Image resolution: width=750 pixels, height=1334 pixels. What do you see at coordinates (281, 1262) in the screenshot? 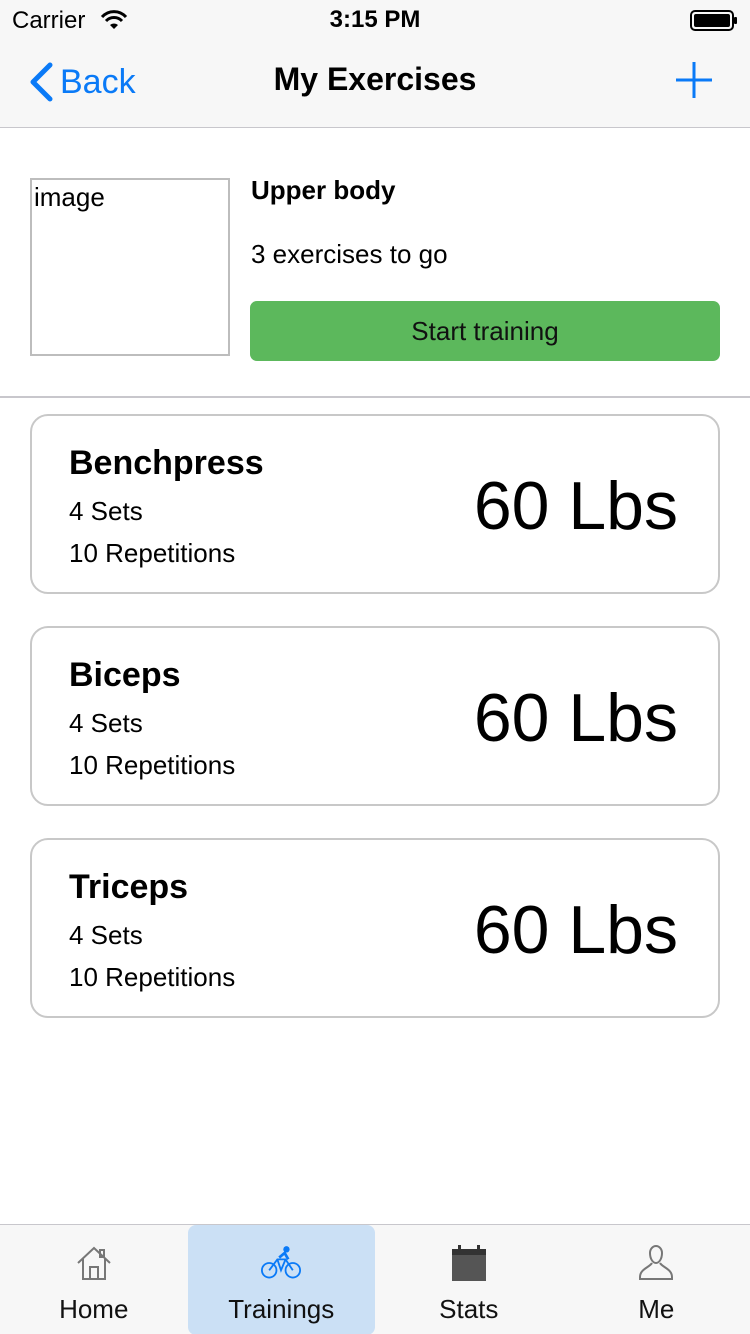
I see `bicycle-icon` at bounding box center [281, 1262].